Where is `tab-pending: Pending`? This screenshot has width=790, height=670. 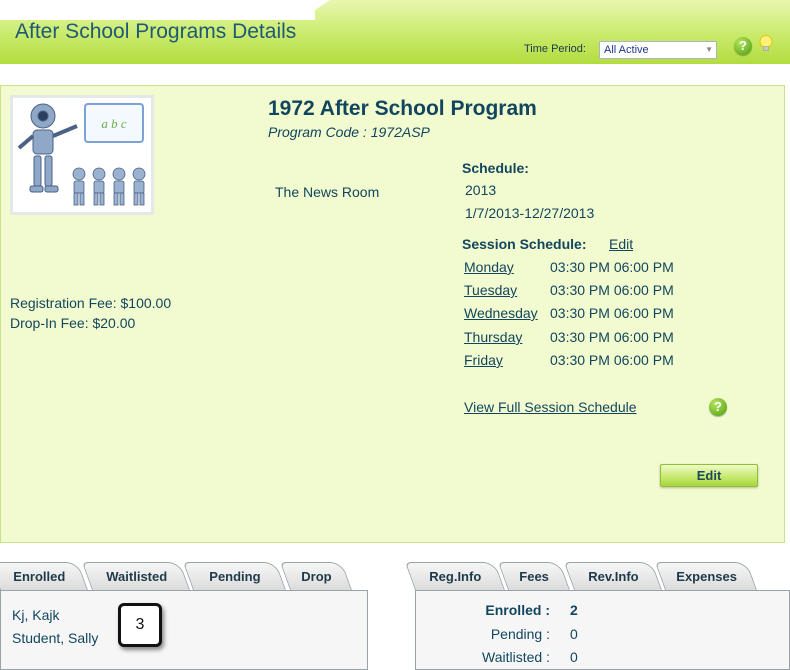 tab-pending: Pending is located at coordinates (234, 576).